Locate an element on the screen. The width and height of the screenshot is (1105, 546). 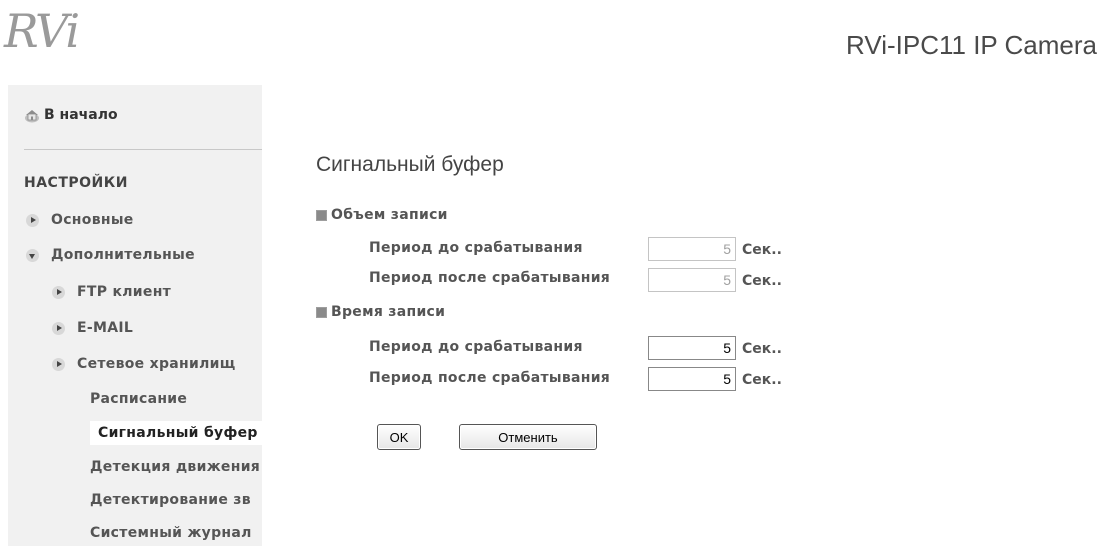
group-title-record-time: Время записи is located at coordinates (380, 312).